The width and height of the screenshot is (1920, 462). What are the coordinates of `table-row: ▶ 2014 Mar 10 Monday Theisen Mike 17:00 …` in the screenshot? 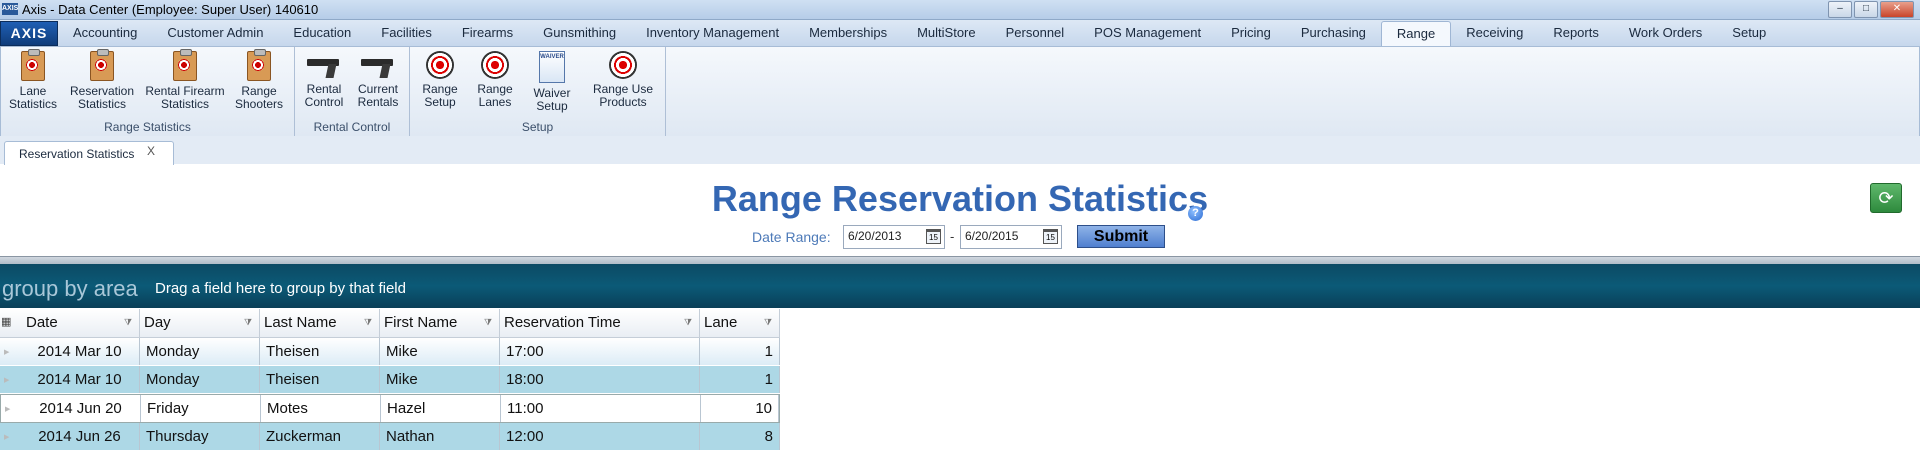 It's located at (390, 352).